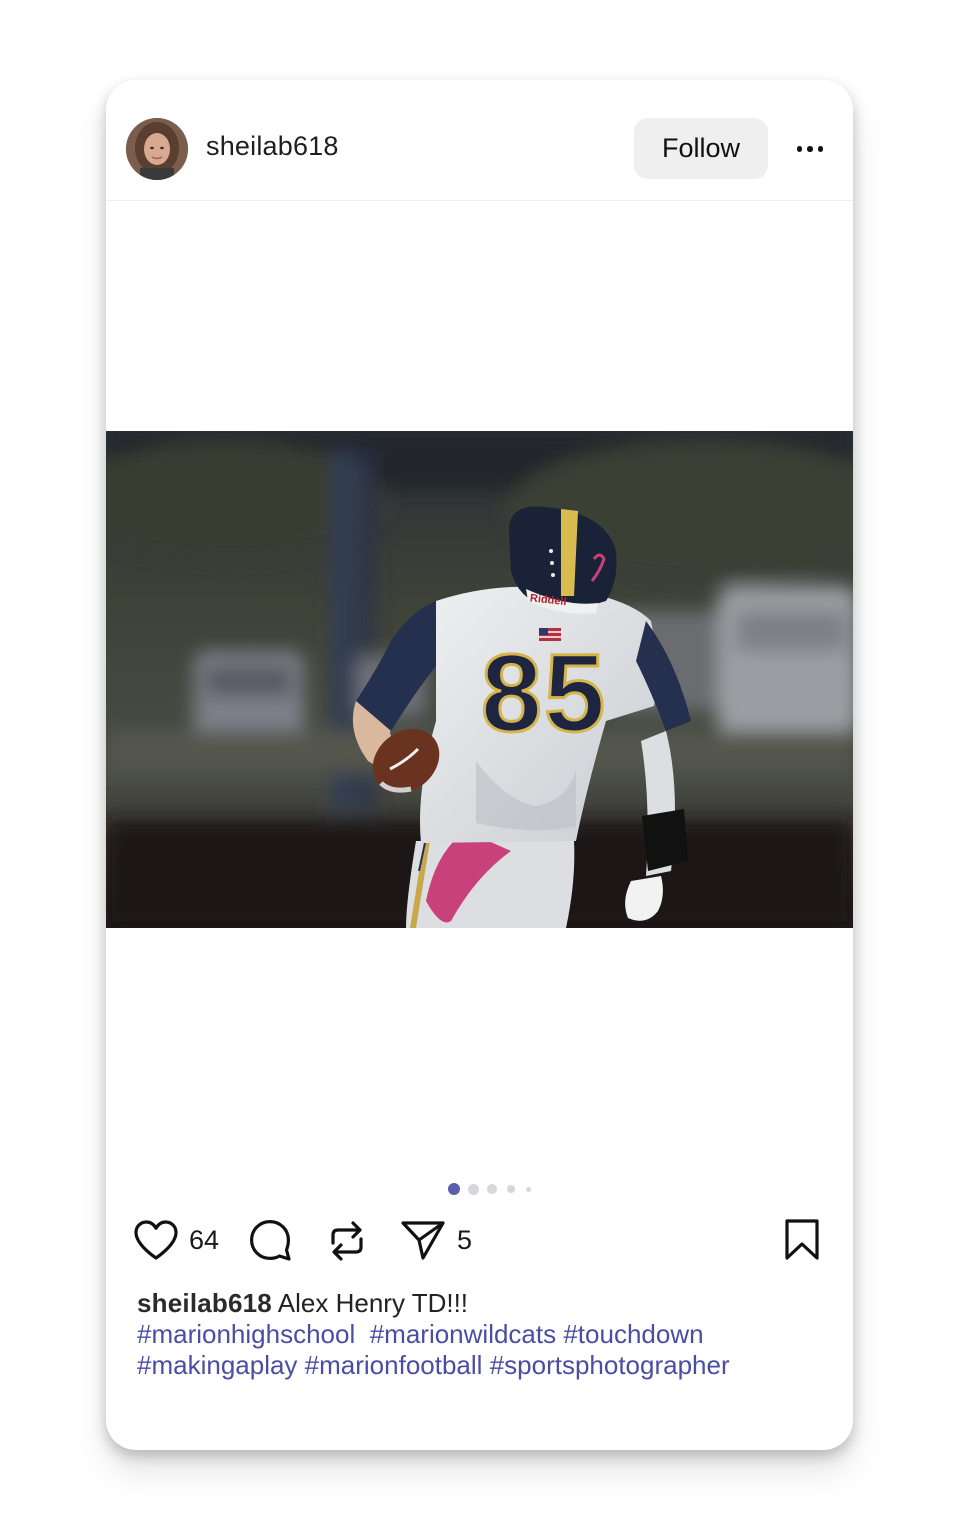 This screenshot has width=959, height=1527. I want to click on like-button: 64, so click(176, 1240).